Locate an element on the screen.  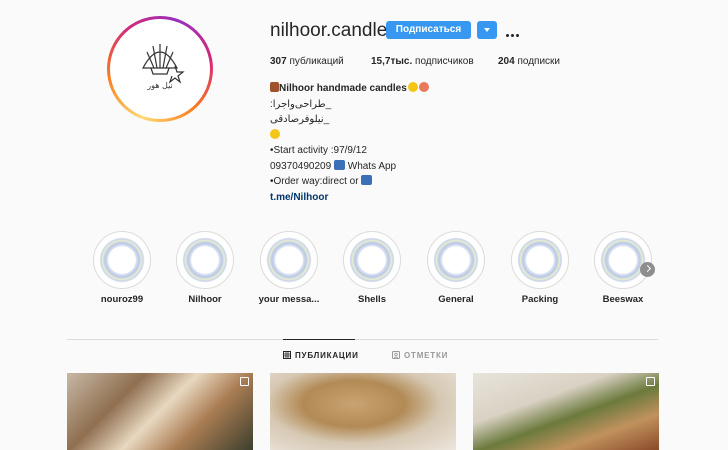
following-label: подписки is located at coordinates (539, 61).